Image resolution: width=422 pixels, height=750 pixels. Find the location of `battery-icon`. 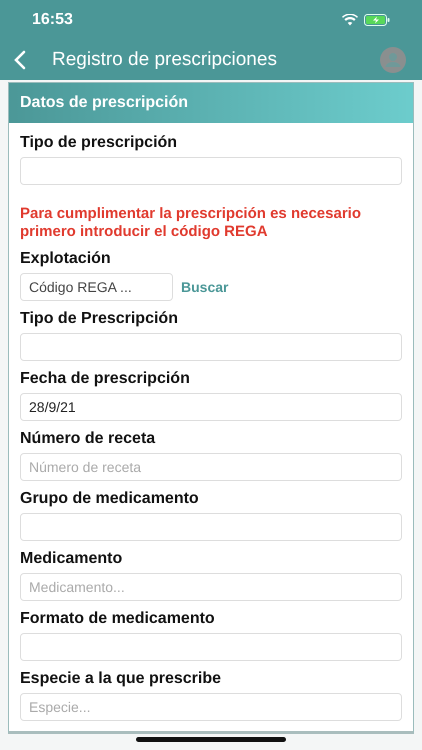

battery-icon is located at coordinates (377, 20).